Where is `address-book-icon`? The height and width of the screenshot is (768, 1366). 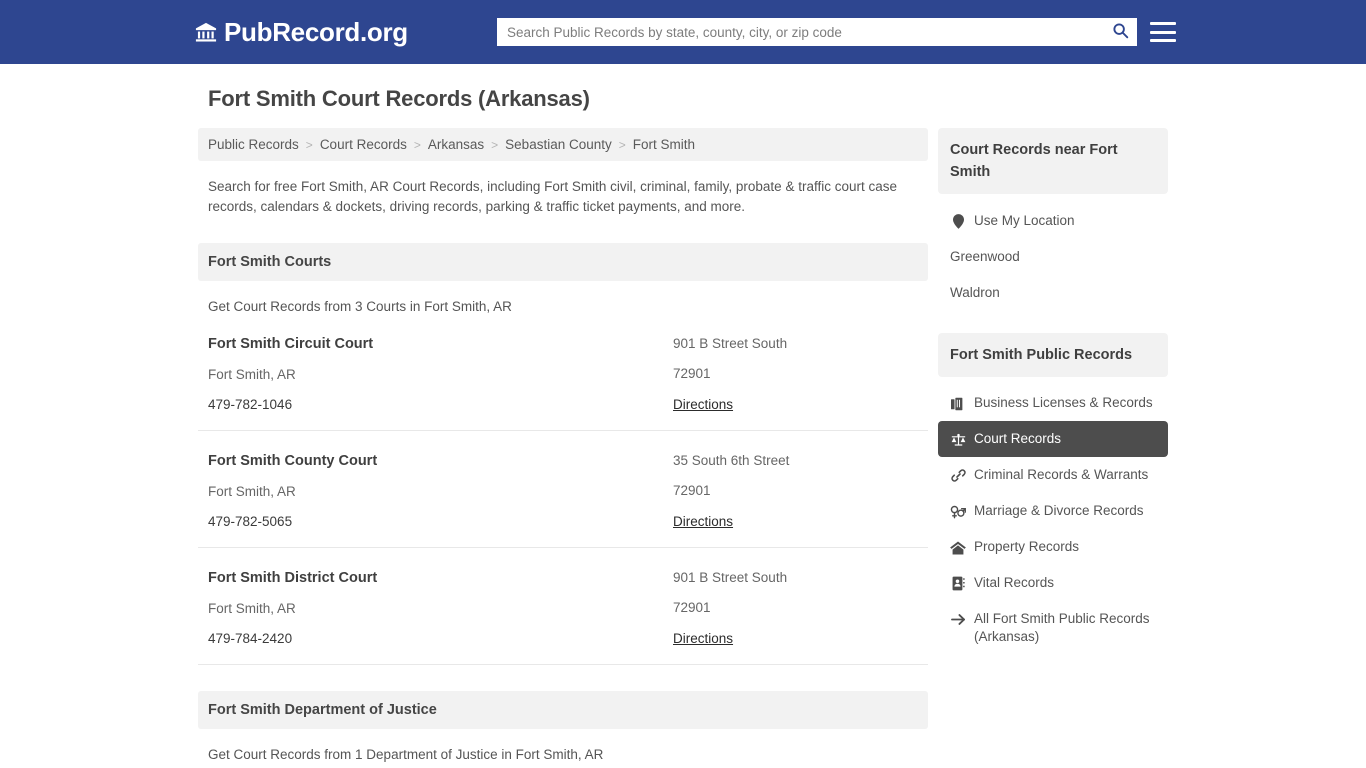 address-book-icon is located at coordinates (958, 583).